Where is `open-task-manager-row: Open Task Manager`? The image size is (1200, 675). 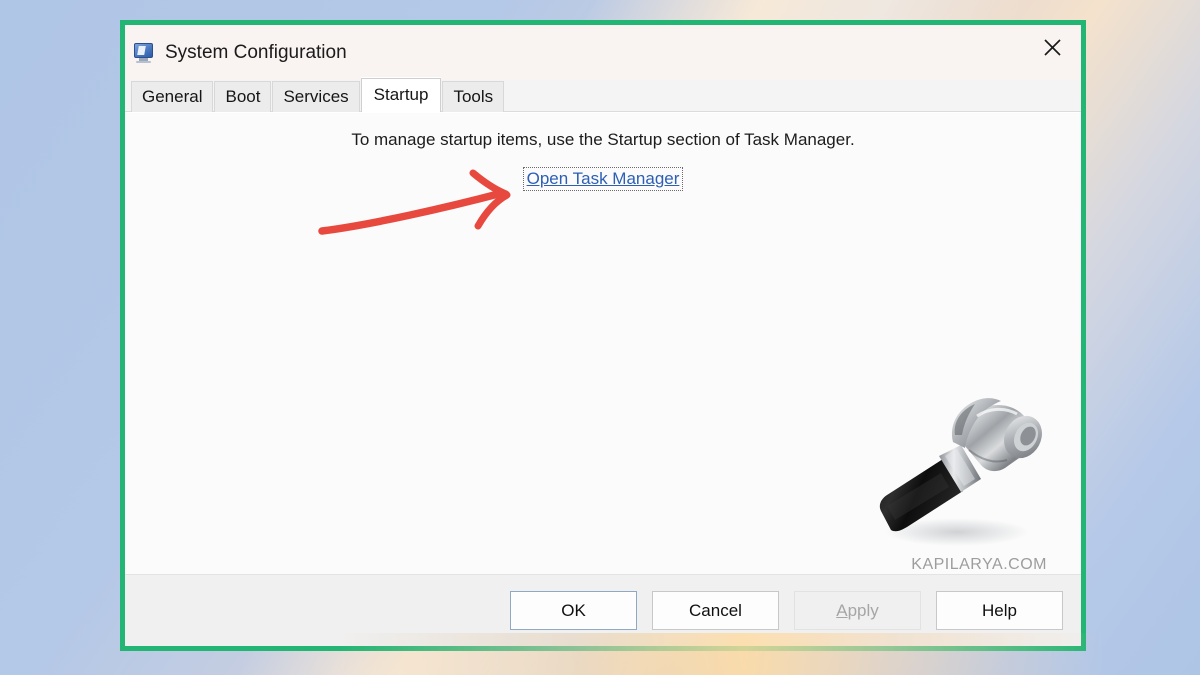 open-task-manager-row: Open Task Manager is located at coordinates (603, 179).